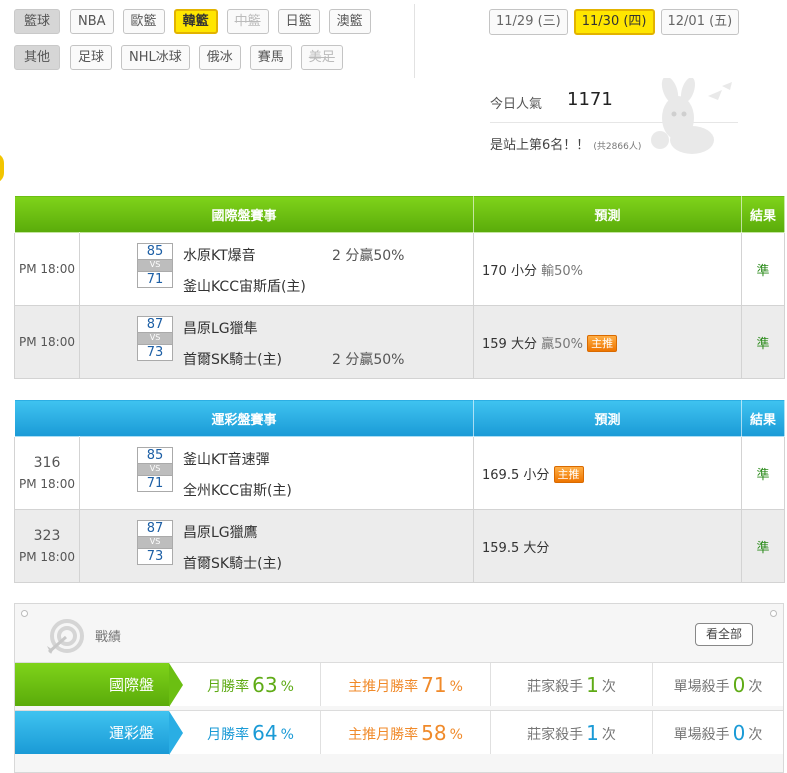 This screenshot has height=773, width=787. Describe the element at coordinates (237, 490) in the screenshot. I see `team-home: 全州KCC宙斯(主)` at that location.